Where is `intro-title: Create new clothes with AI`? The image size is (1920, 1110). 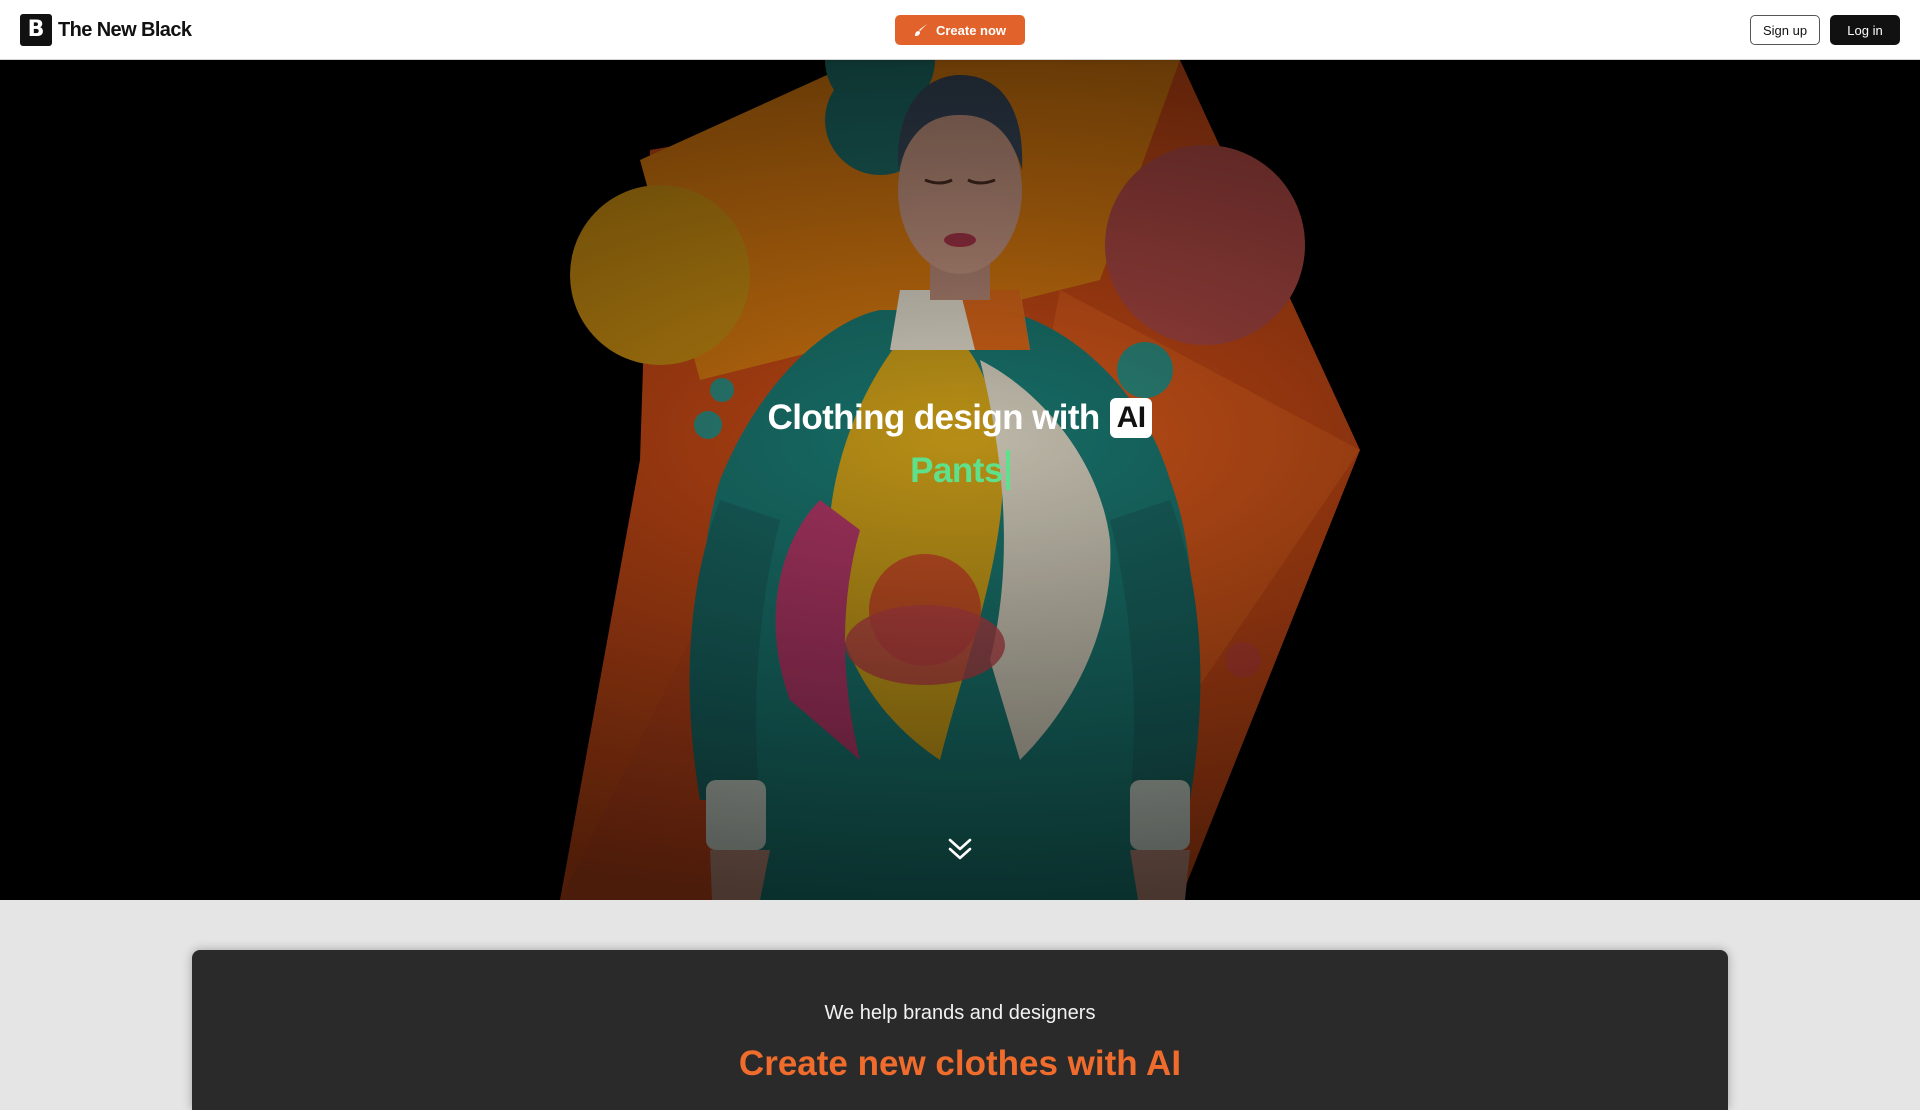 intro-title: Create new clothes with AI is located at coordinates (960, 1063).